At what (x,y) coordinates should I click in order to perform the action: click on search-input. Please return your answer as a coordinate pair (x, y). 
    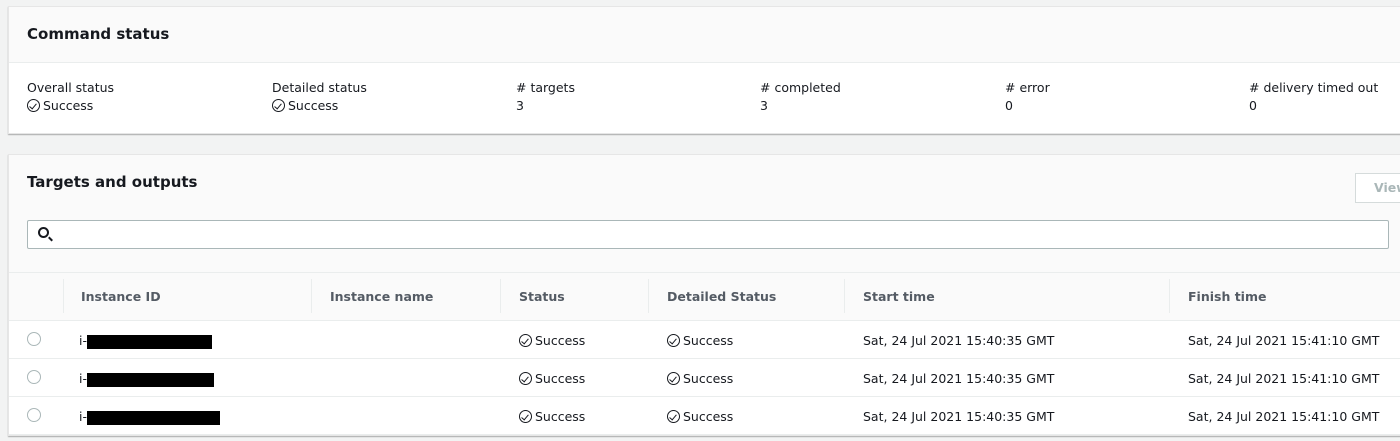
    Looking at the image, I should click on (708, 234).